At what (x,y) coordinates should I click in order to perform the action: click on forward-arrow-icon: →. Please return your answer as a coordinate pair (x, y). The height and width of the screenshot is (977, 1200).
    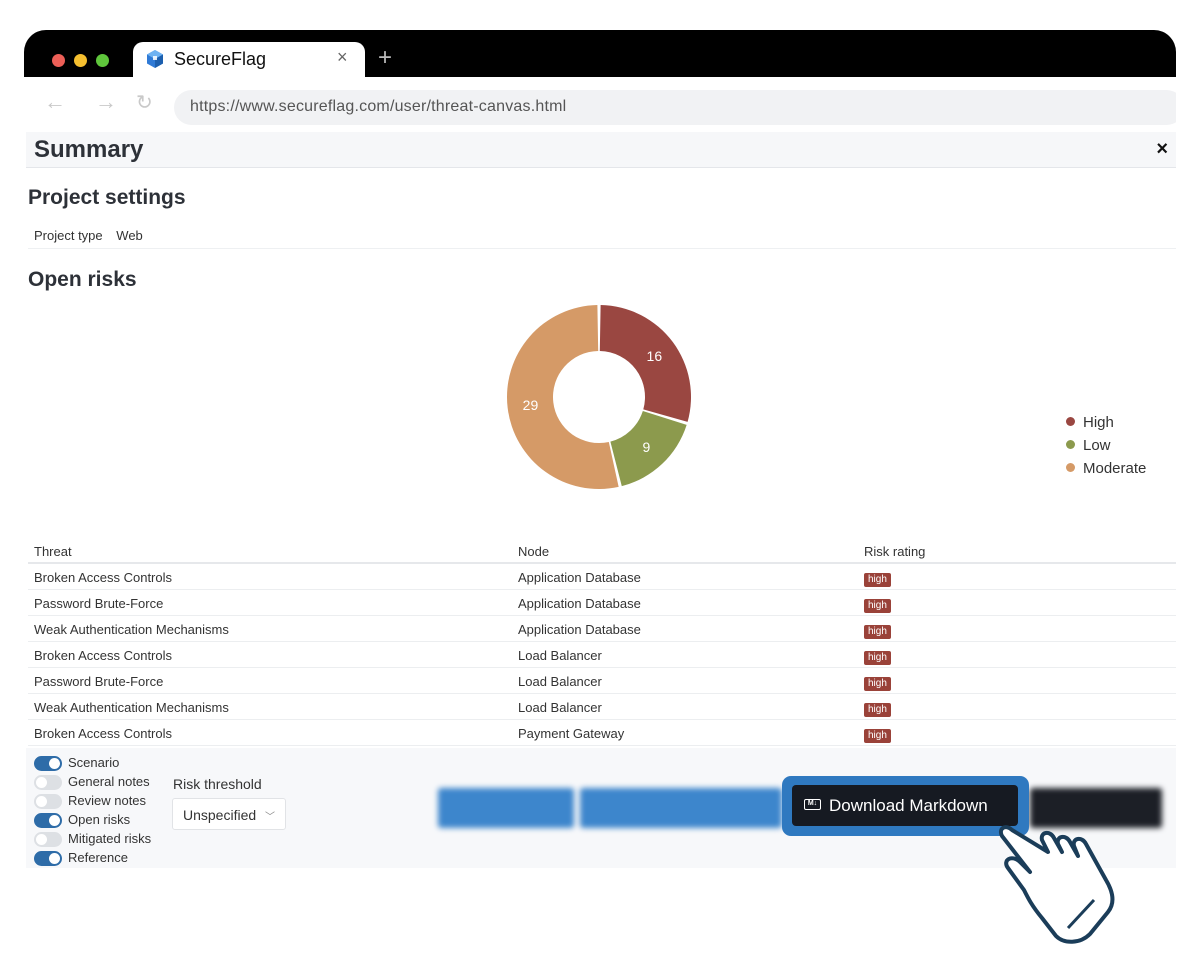
    Looking at the image, I should click on (106, 102).